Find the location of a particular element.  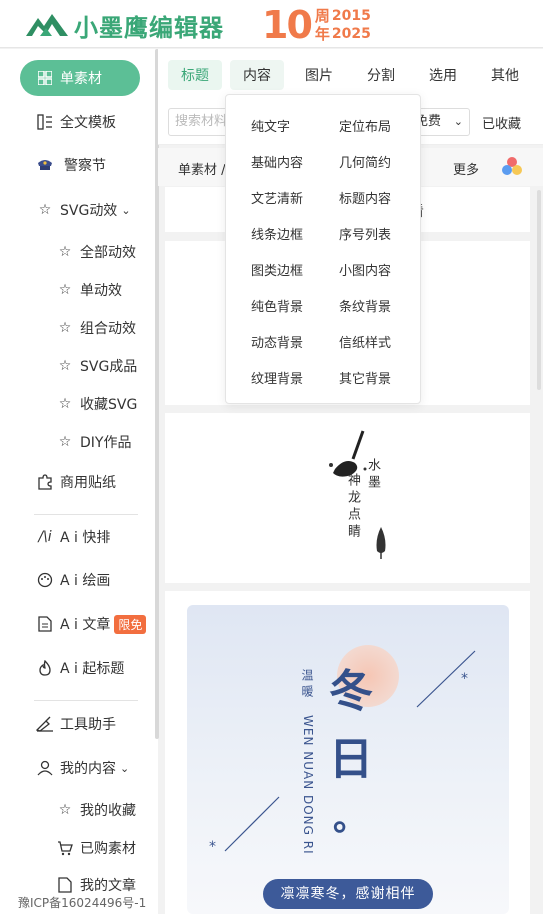

poster-pinyin: WEN NUAN DONG RI is located at coordinates (308, 785).